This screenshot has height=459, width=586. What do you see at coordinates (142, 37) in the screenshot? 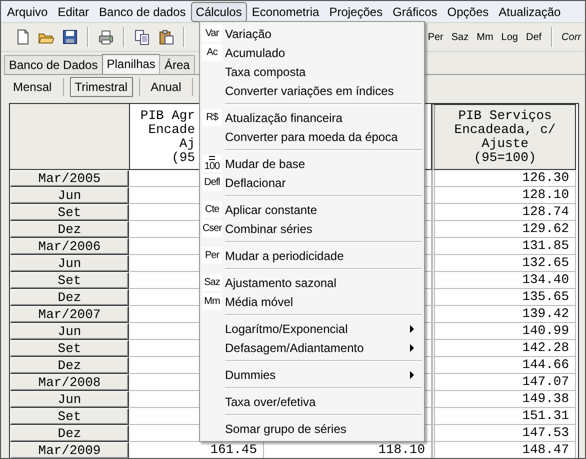
I see `copy-icon` at bounding box center [142, 37].